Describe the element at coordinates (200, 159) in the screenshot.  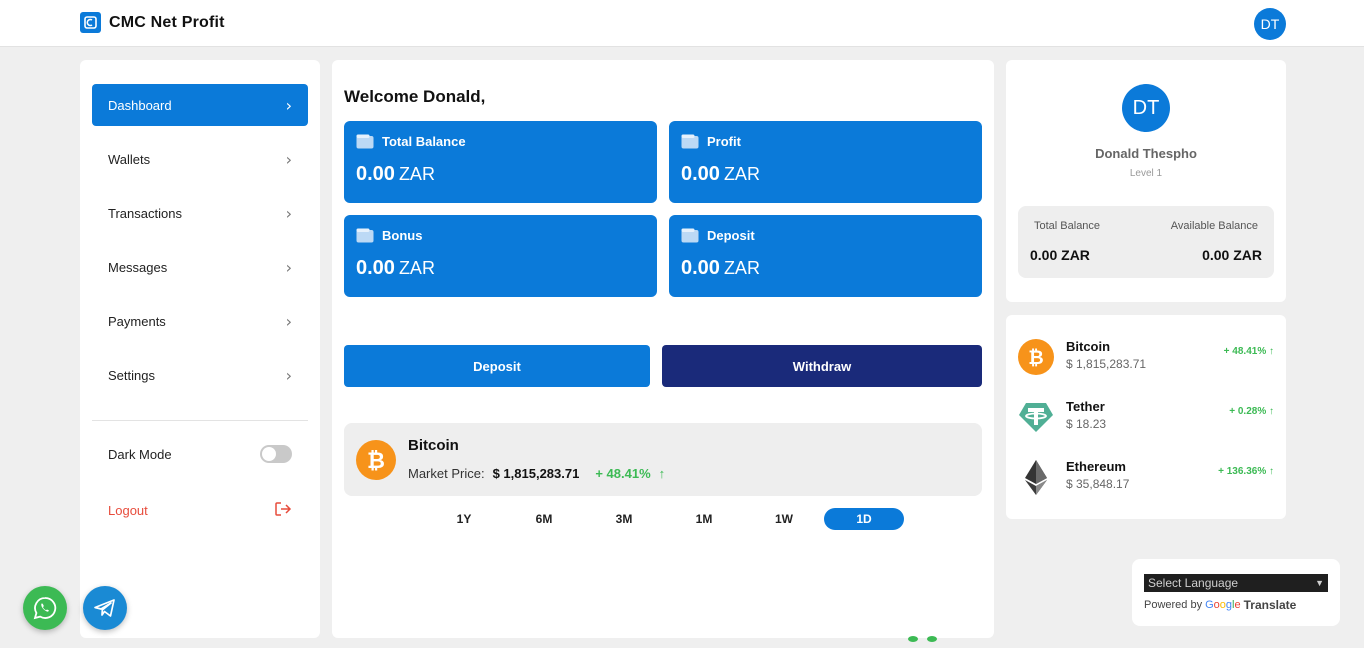
I see `sidebar-item-wallets: Wallets ›` at that location.